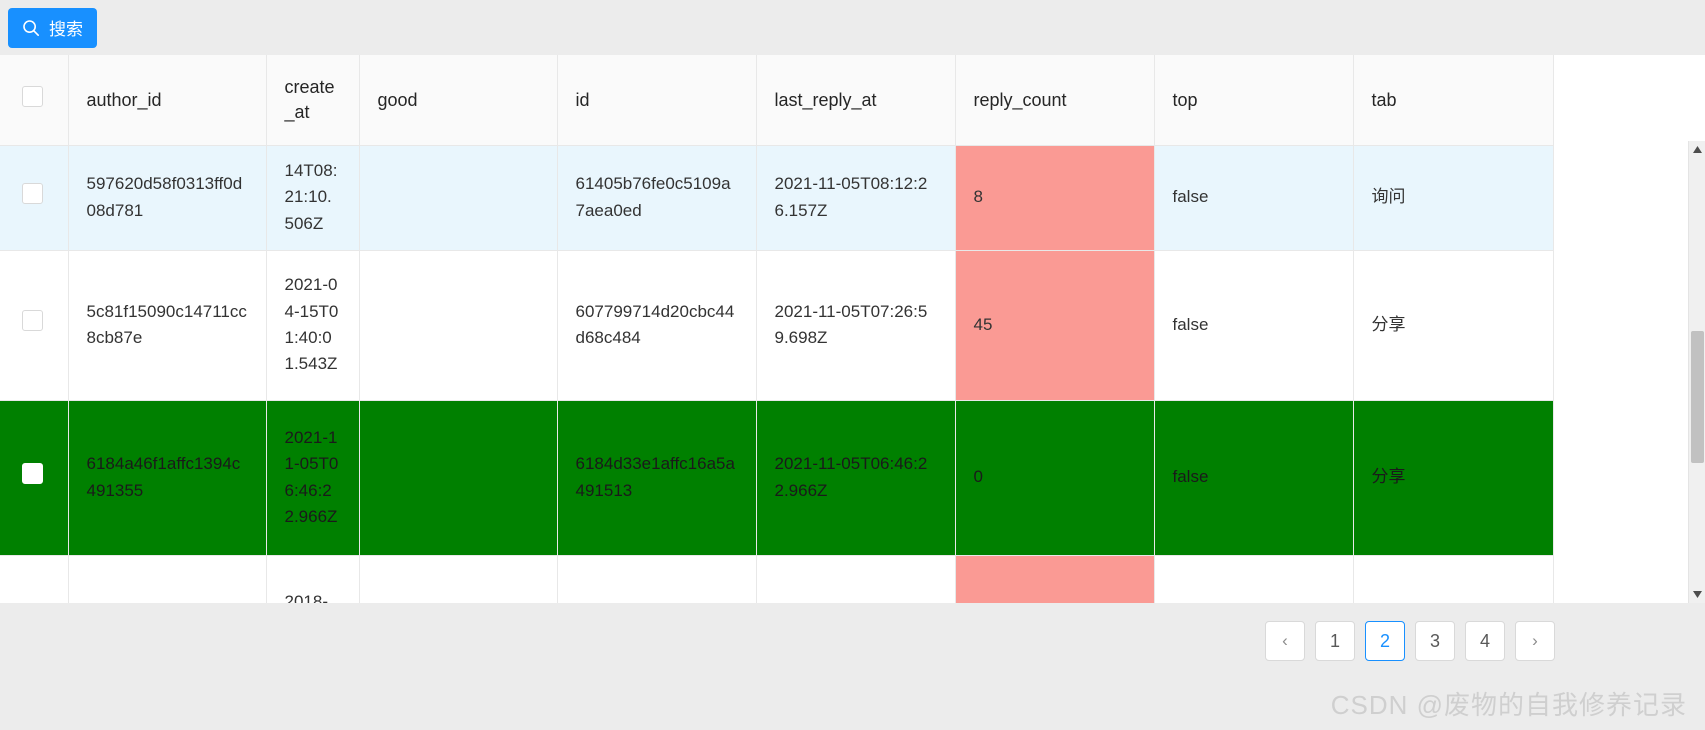  Describe the element at coordinates (657, 579) in the screenshot. I see `cell-id` at that location.